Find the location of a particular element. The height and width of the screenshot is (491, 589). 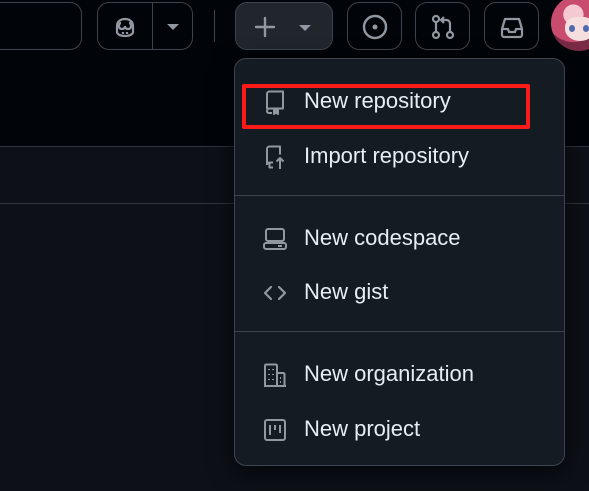

menu-item-new-codespace: New codespace is located at coordinates (399, 238).